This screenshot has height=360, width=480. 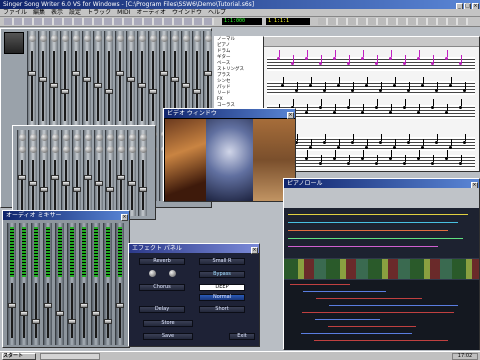 I want to click on menu-midi: MIDI, so click(x=123, y=12).